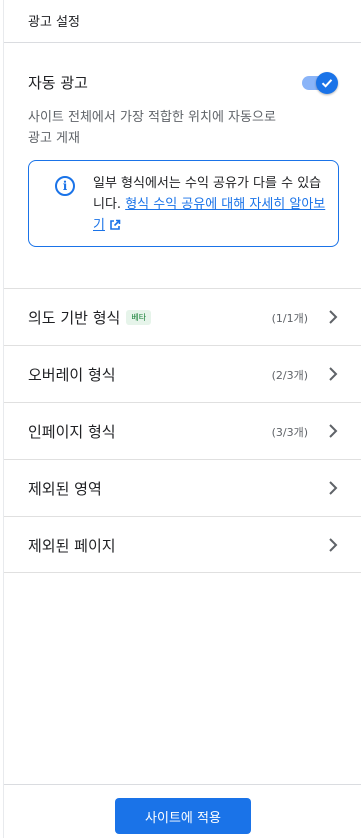 This screenshot has height=838, width=361. I want to click on check-icon, so click(327, 83).